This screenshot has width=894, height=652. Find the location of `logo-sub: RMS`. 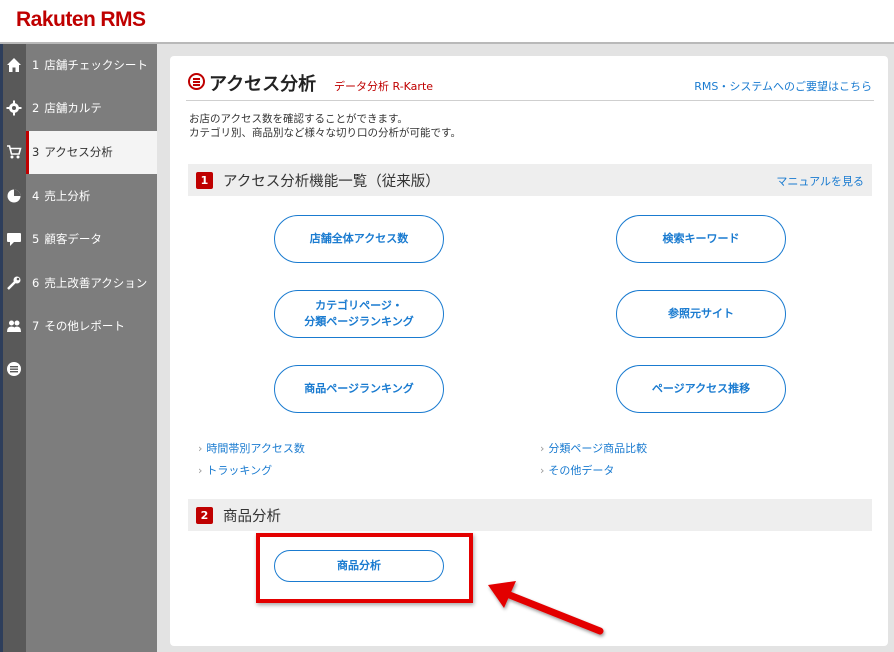

logo-sub: RMS is located at coordinates (123, 19).